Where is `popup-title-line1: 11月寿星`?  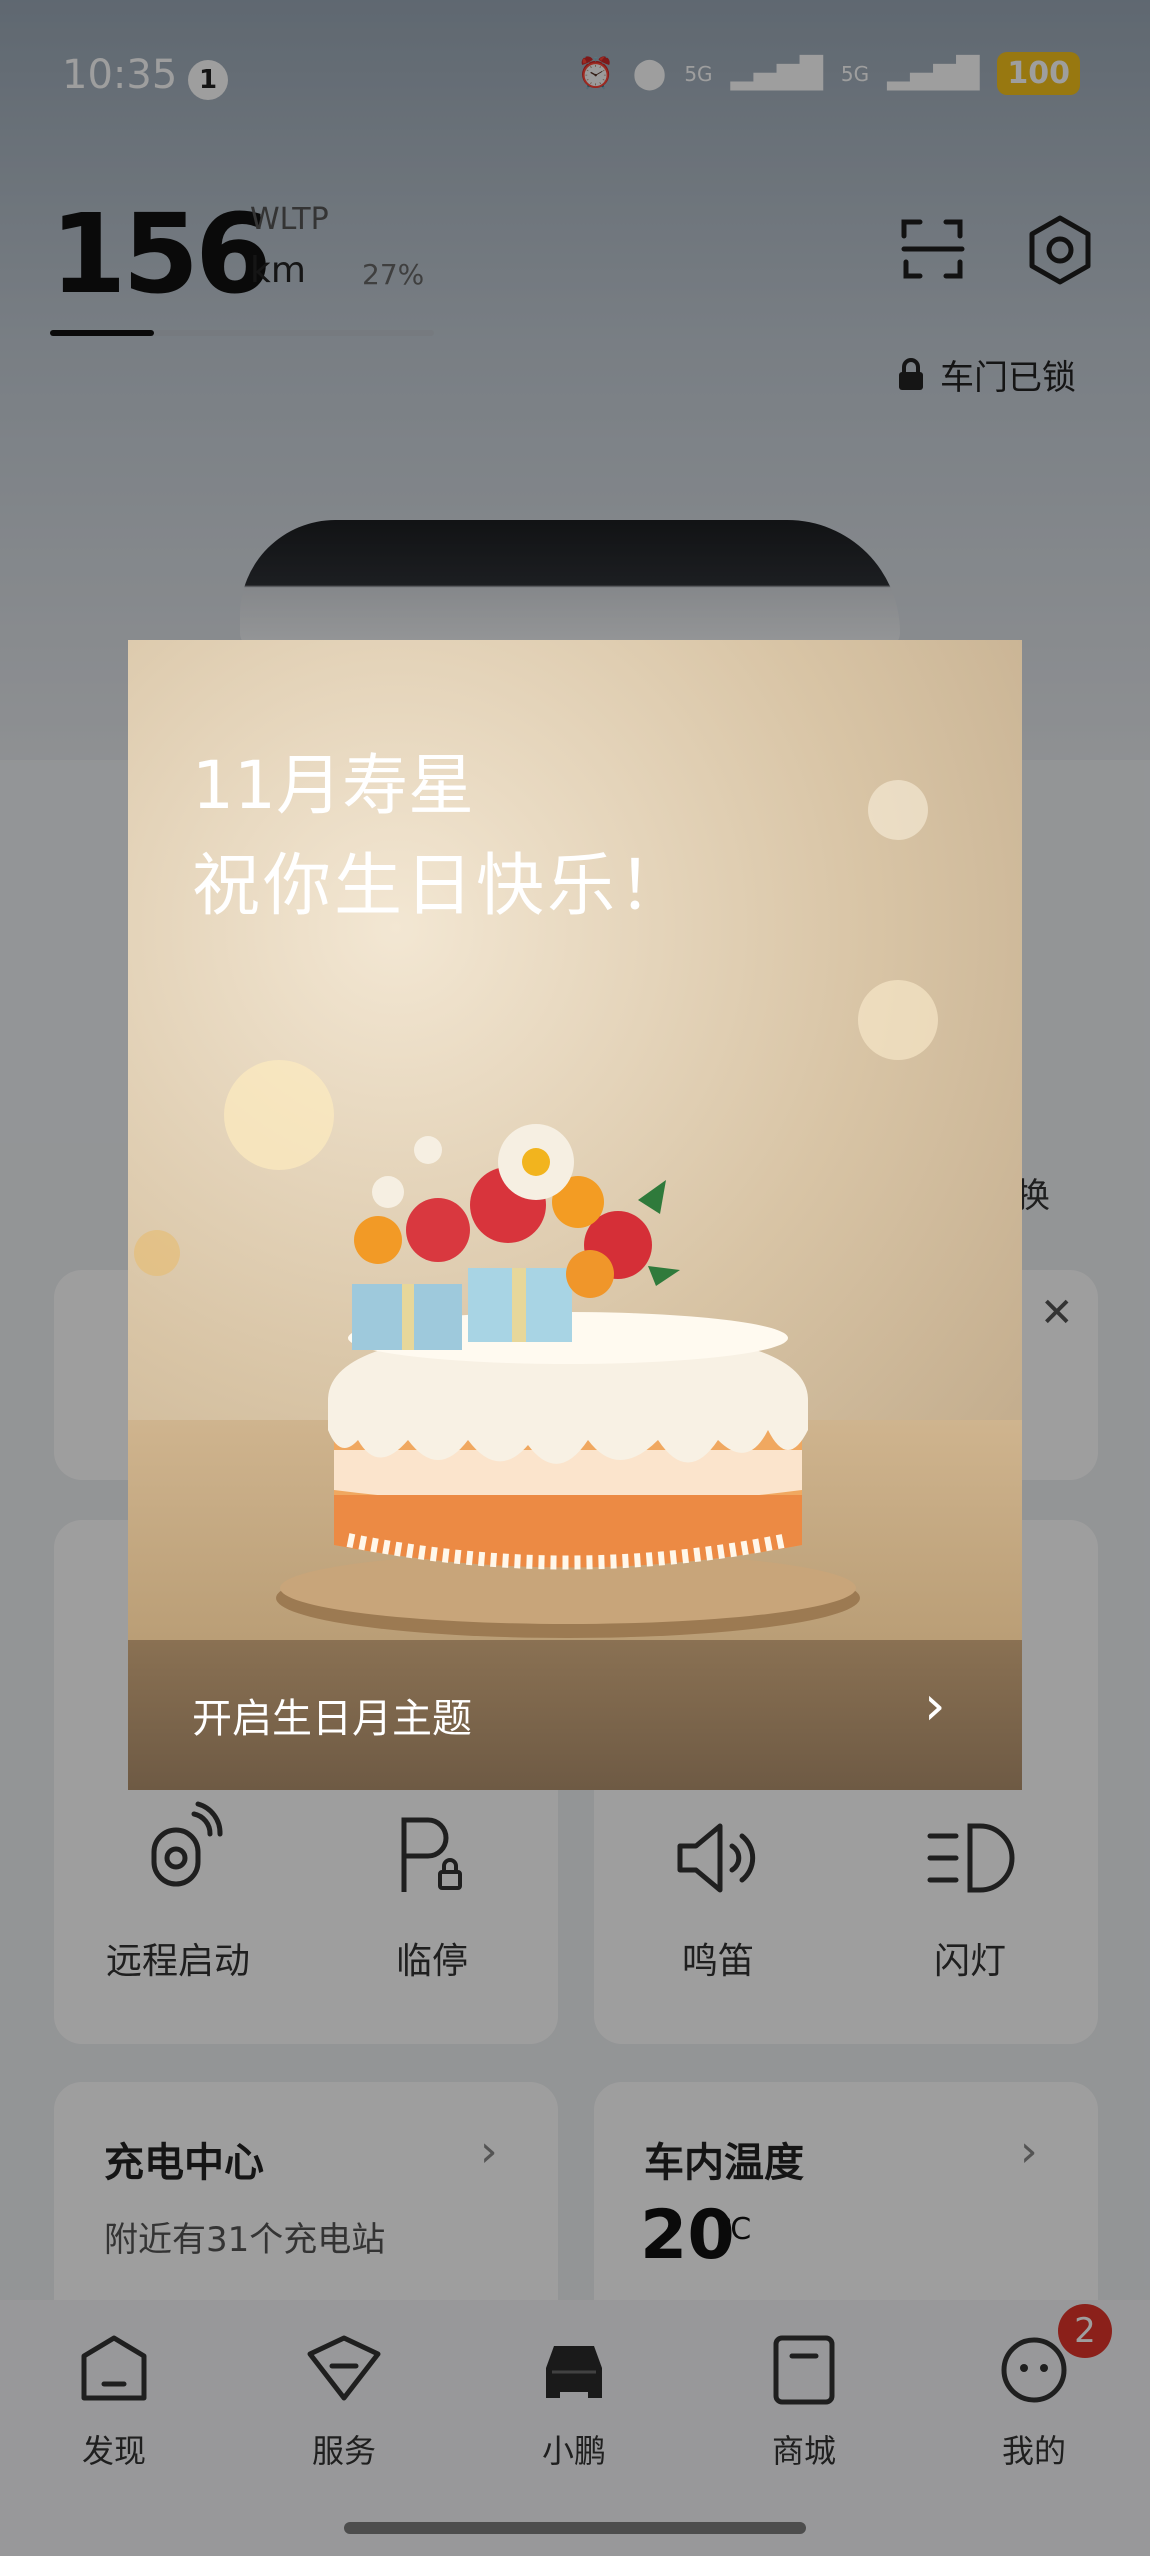
popup-title-line1: 11月寿星 is located at coordinates (333, 785).